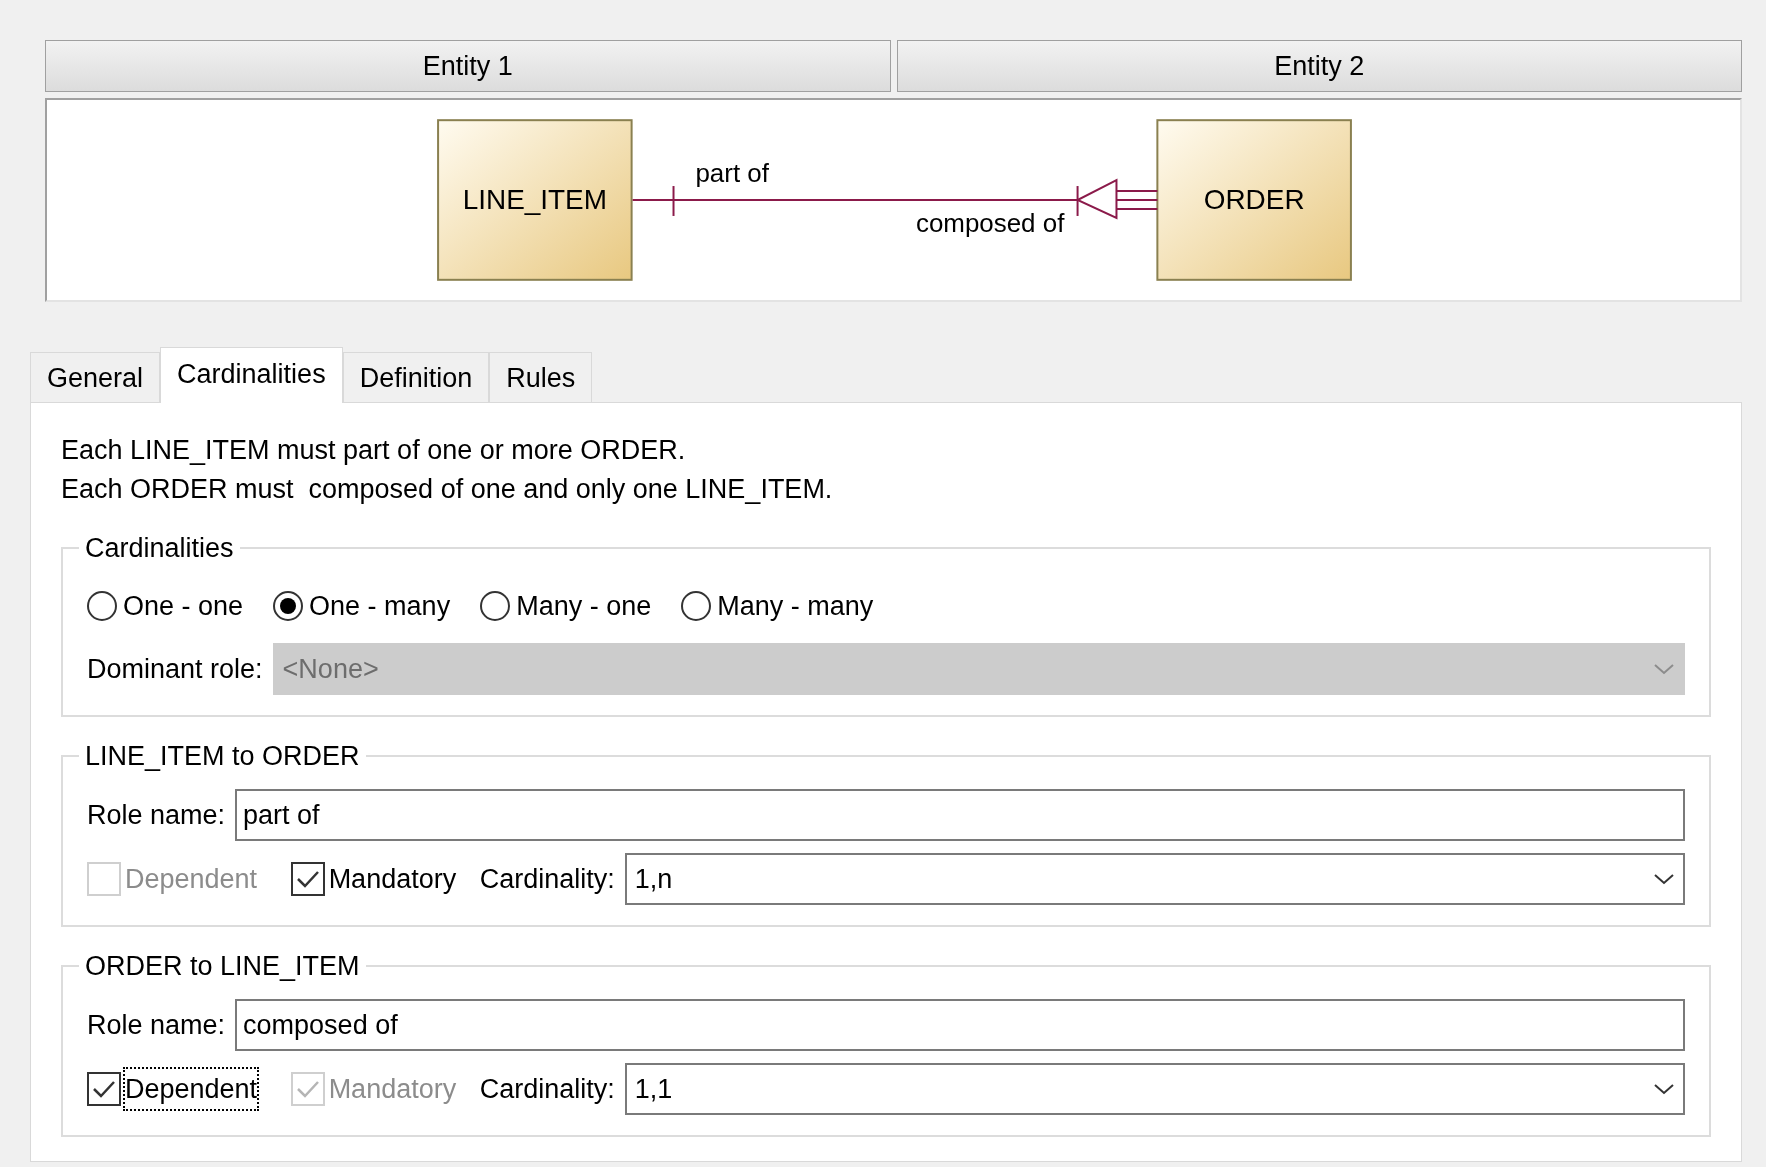 The height and width of the screenshot is (1167, 1766). What do you see at coordinates (159, 548) in the screenshot?
I see `group-title: Cardinalities` at bounding box center [159, 548].